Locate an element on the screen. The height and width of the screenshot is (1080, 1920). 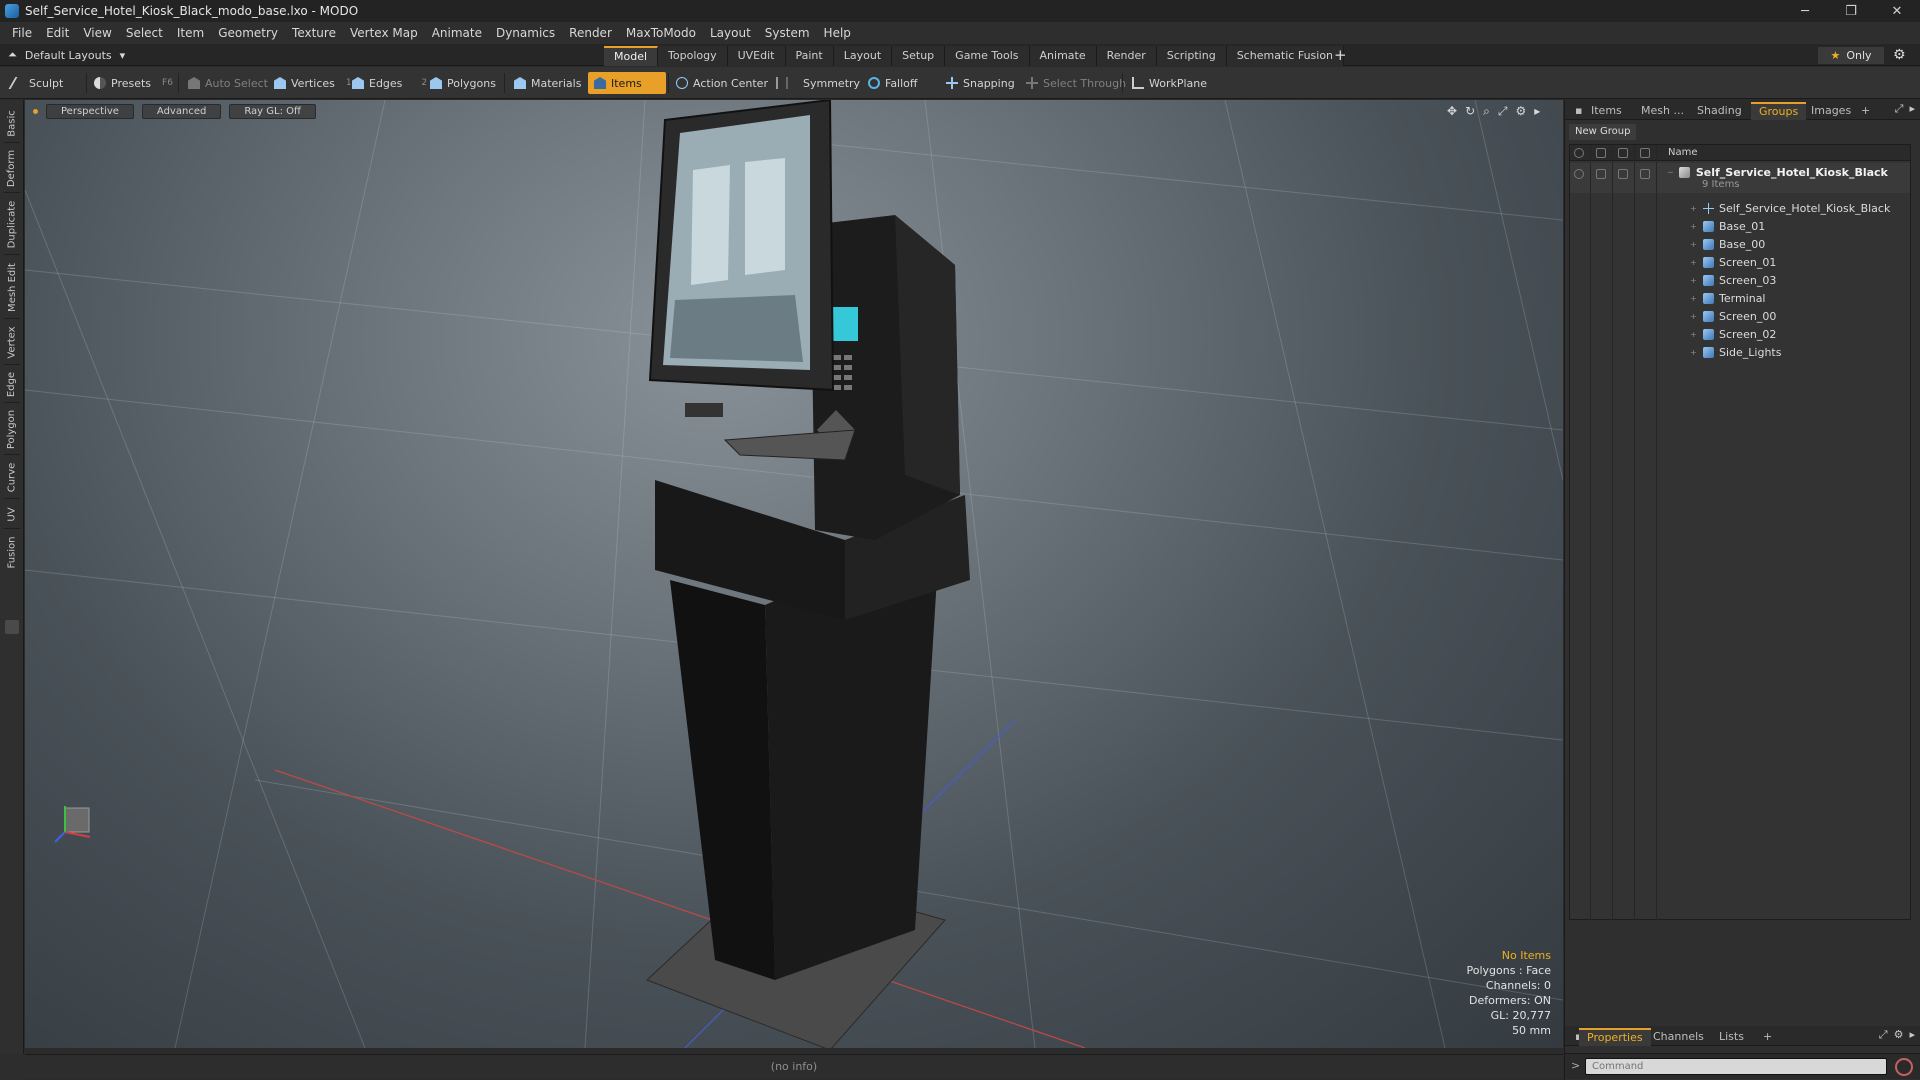
menu-vertex-map: Vertex Map is located at coordinates (384, 33).